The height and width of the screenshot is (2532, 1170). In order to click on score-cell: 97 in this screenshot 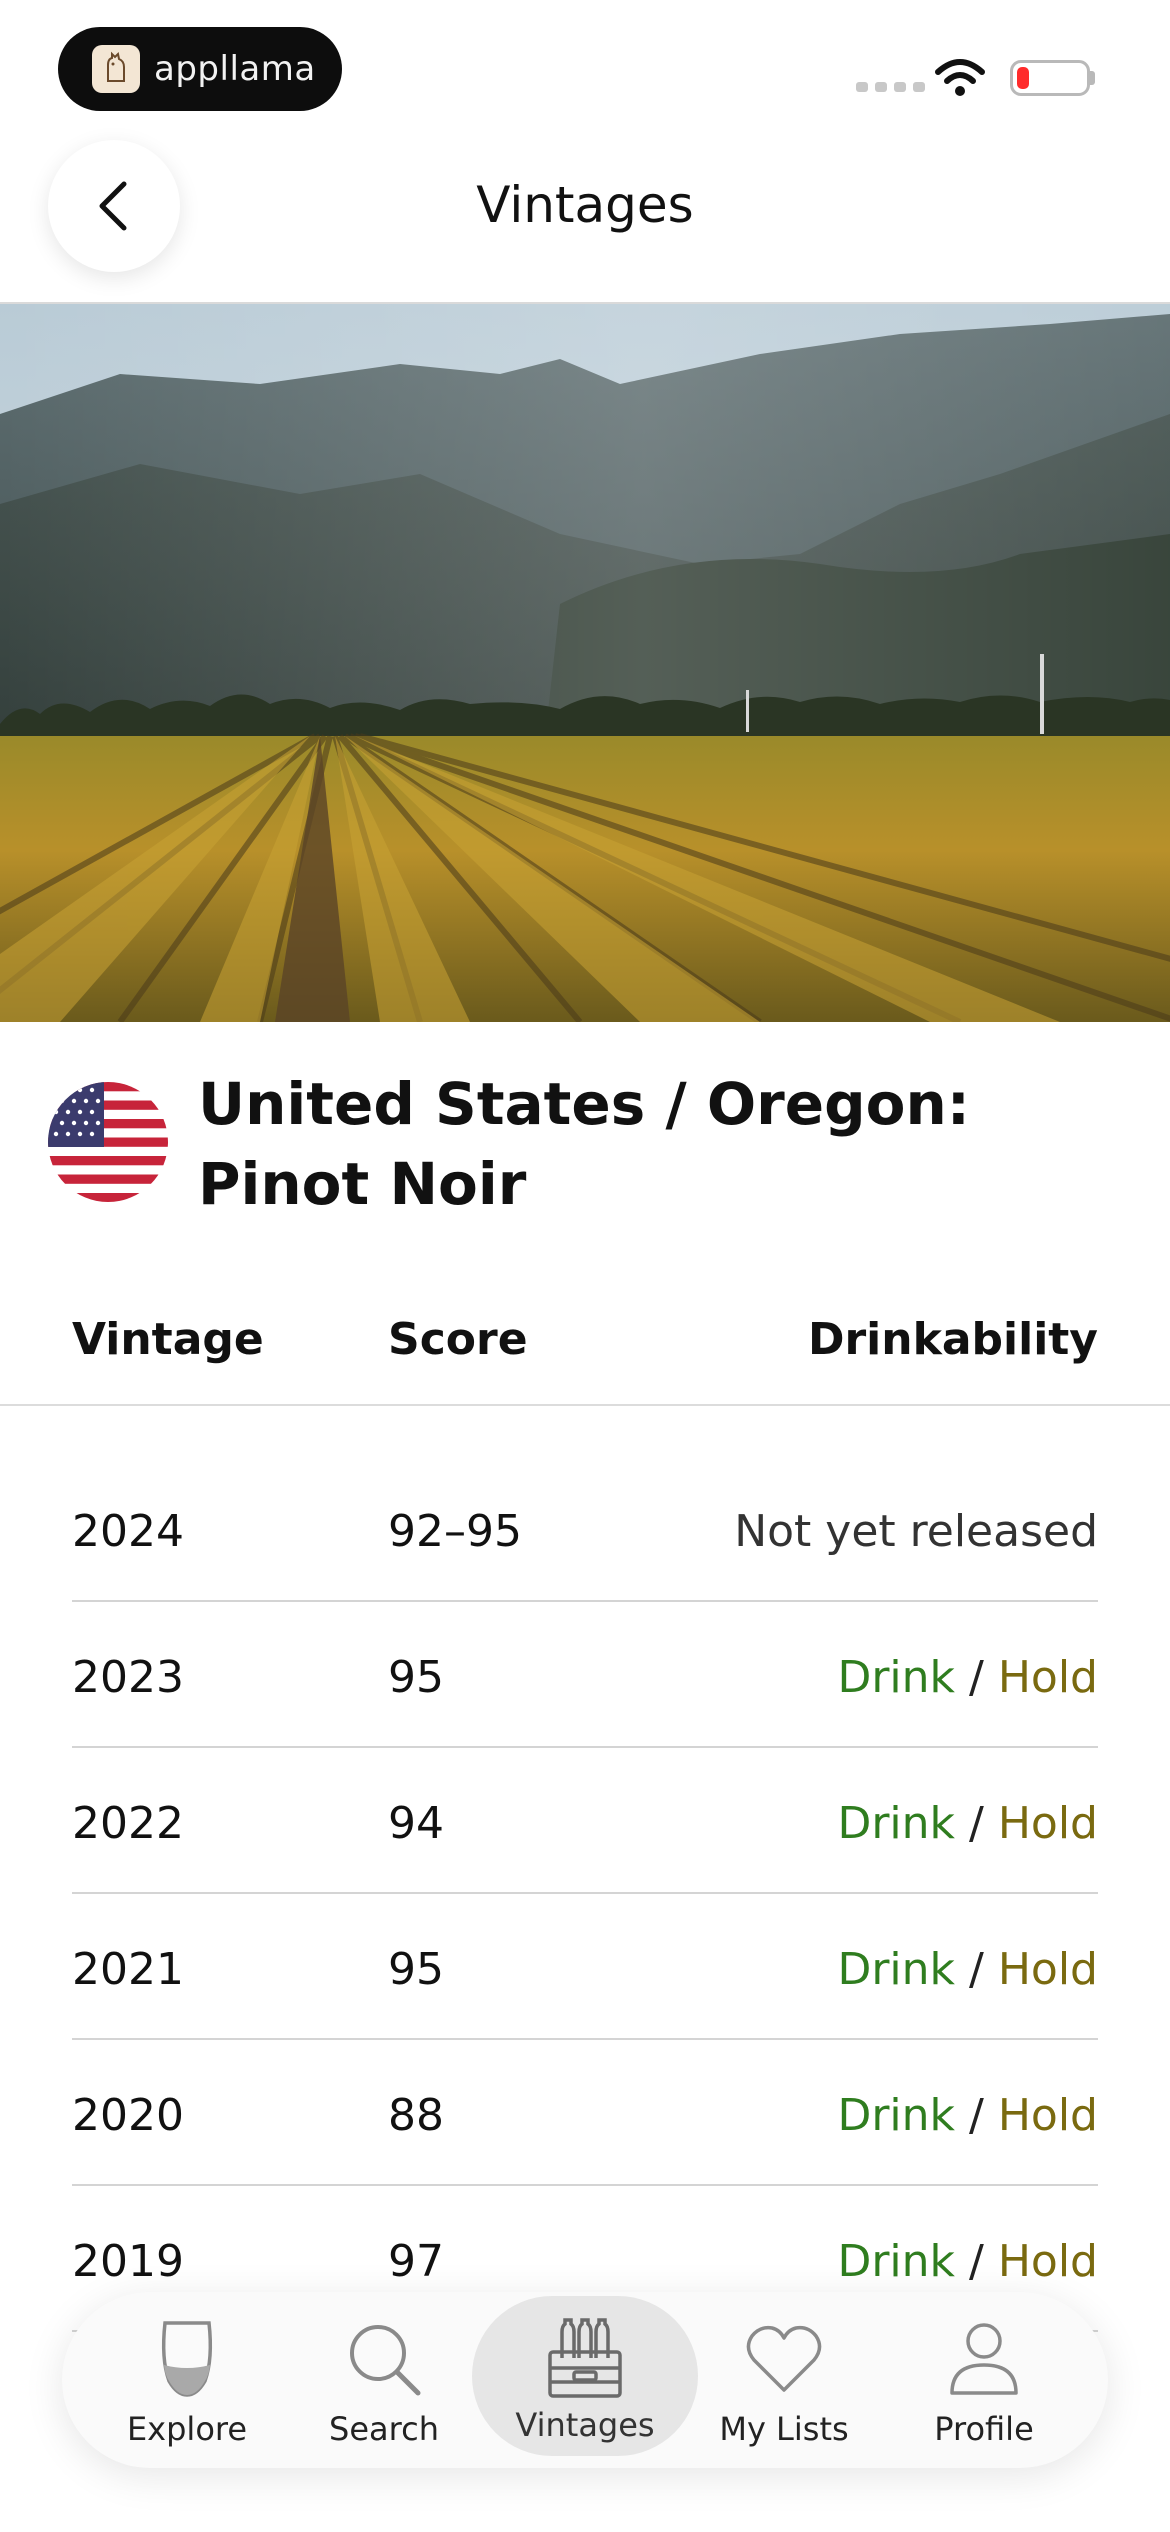, I will do `click(416, 2261)`.